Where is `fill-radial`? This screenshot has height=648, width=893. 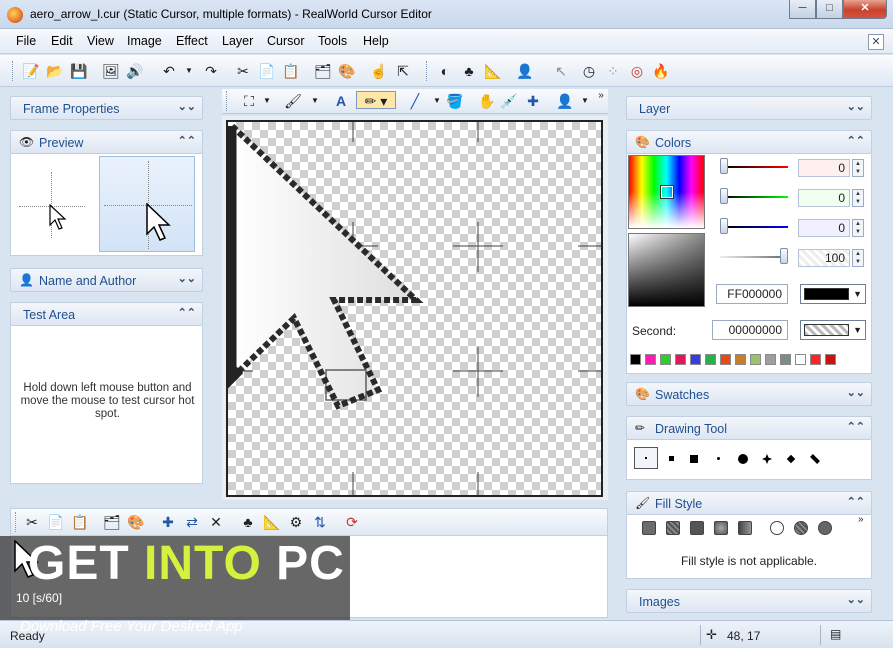
fill-radial is located at coordinates (721, 528).